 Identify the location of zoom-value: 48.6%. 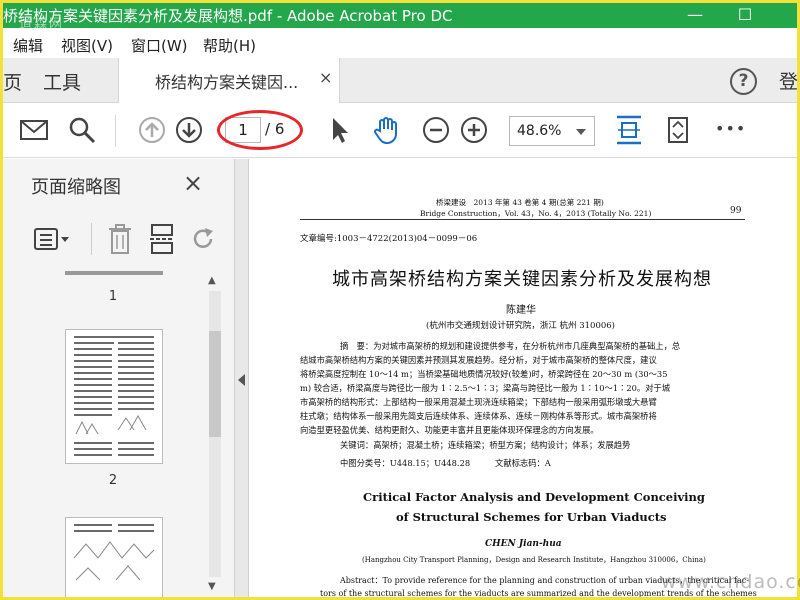
(539, 131).